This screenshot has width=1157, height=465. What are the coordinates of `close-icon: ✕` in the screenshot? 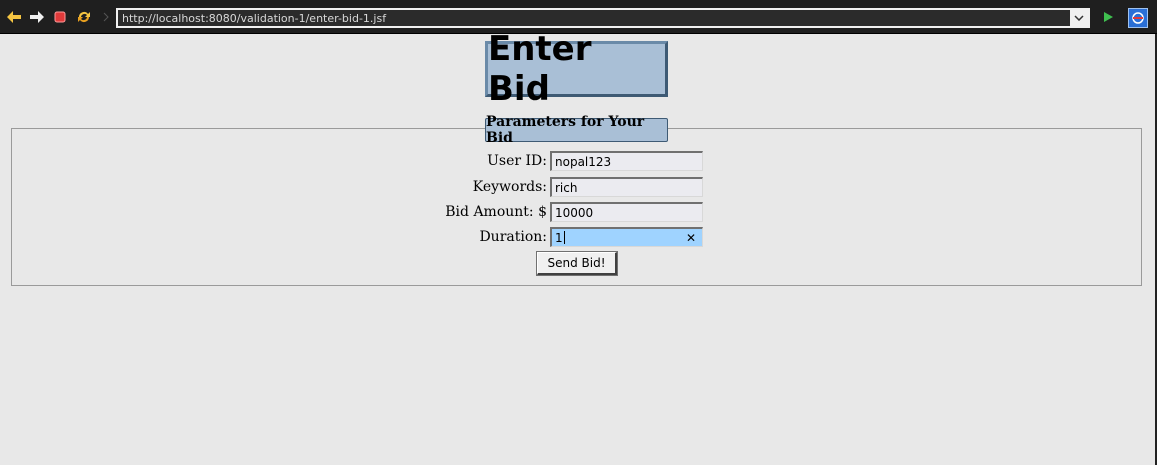 It's located at (691, 238).